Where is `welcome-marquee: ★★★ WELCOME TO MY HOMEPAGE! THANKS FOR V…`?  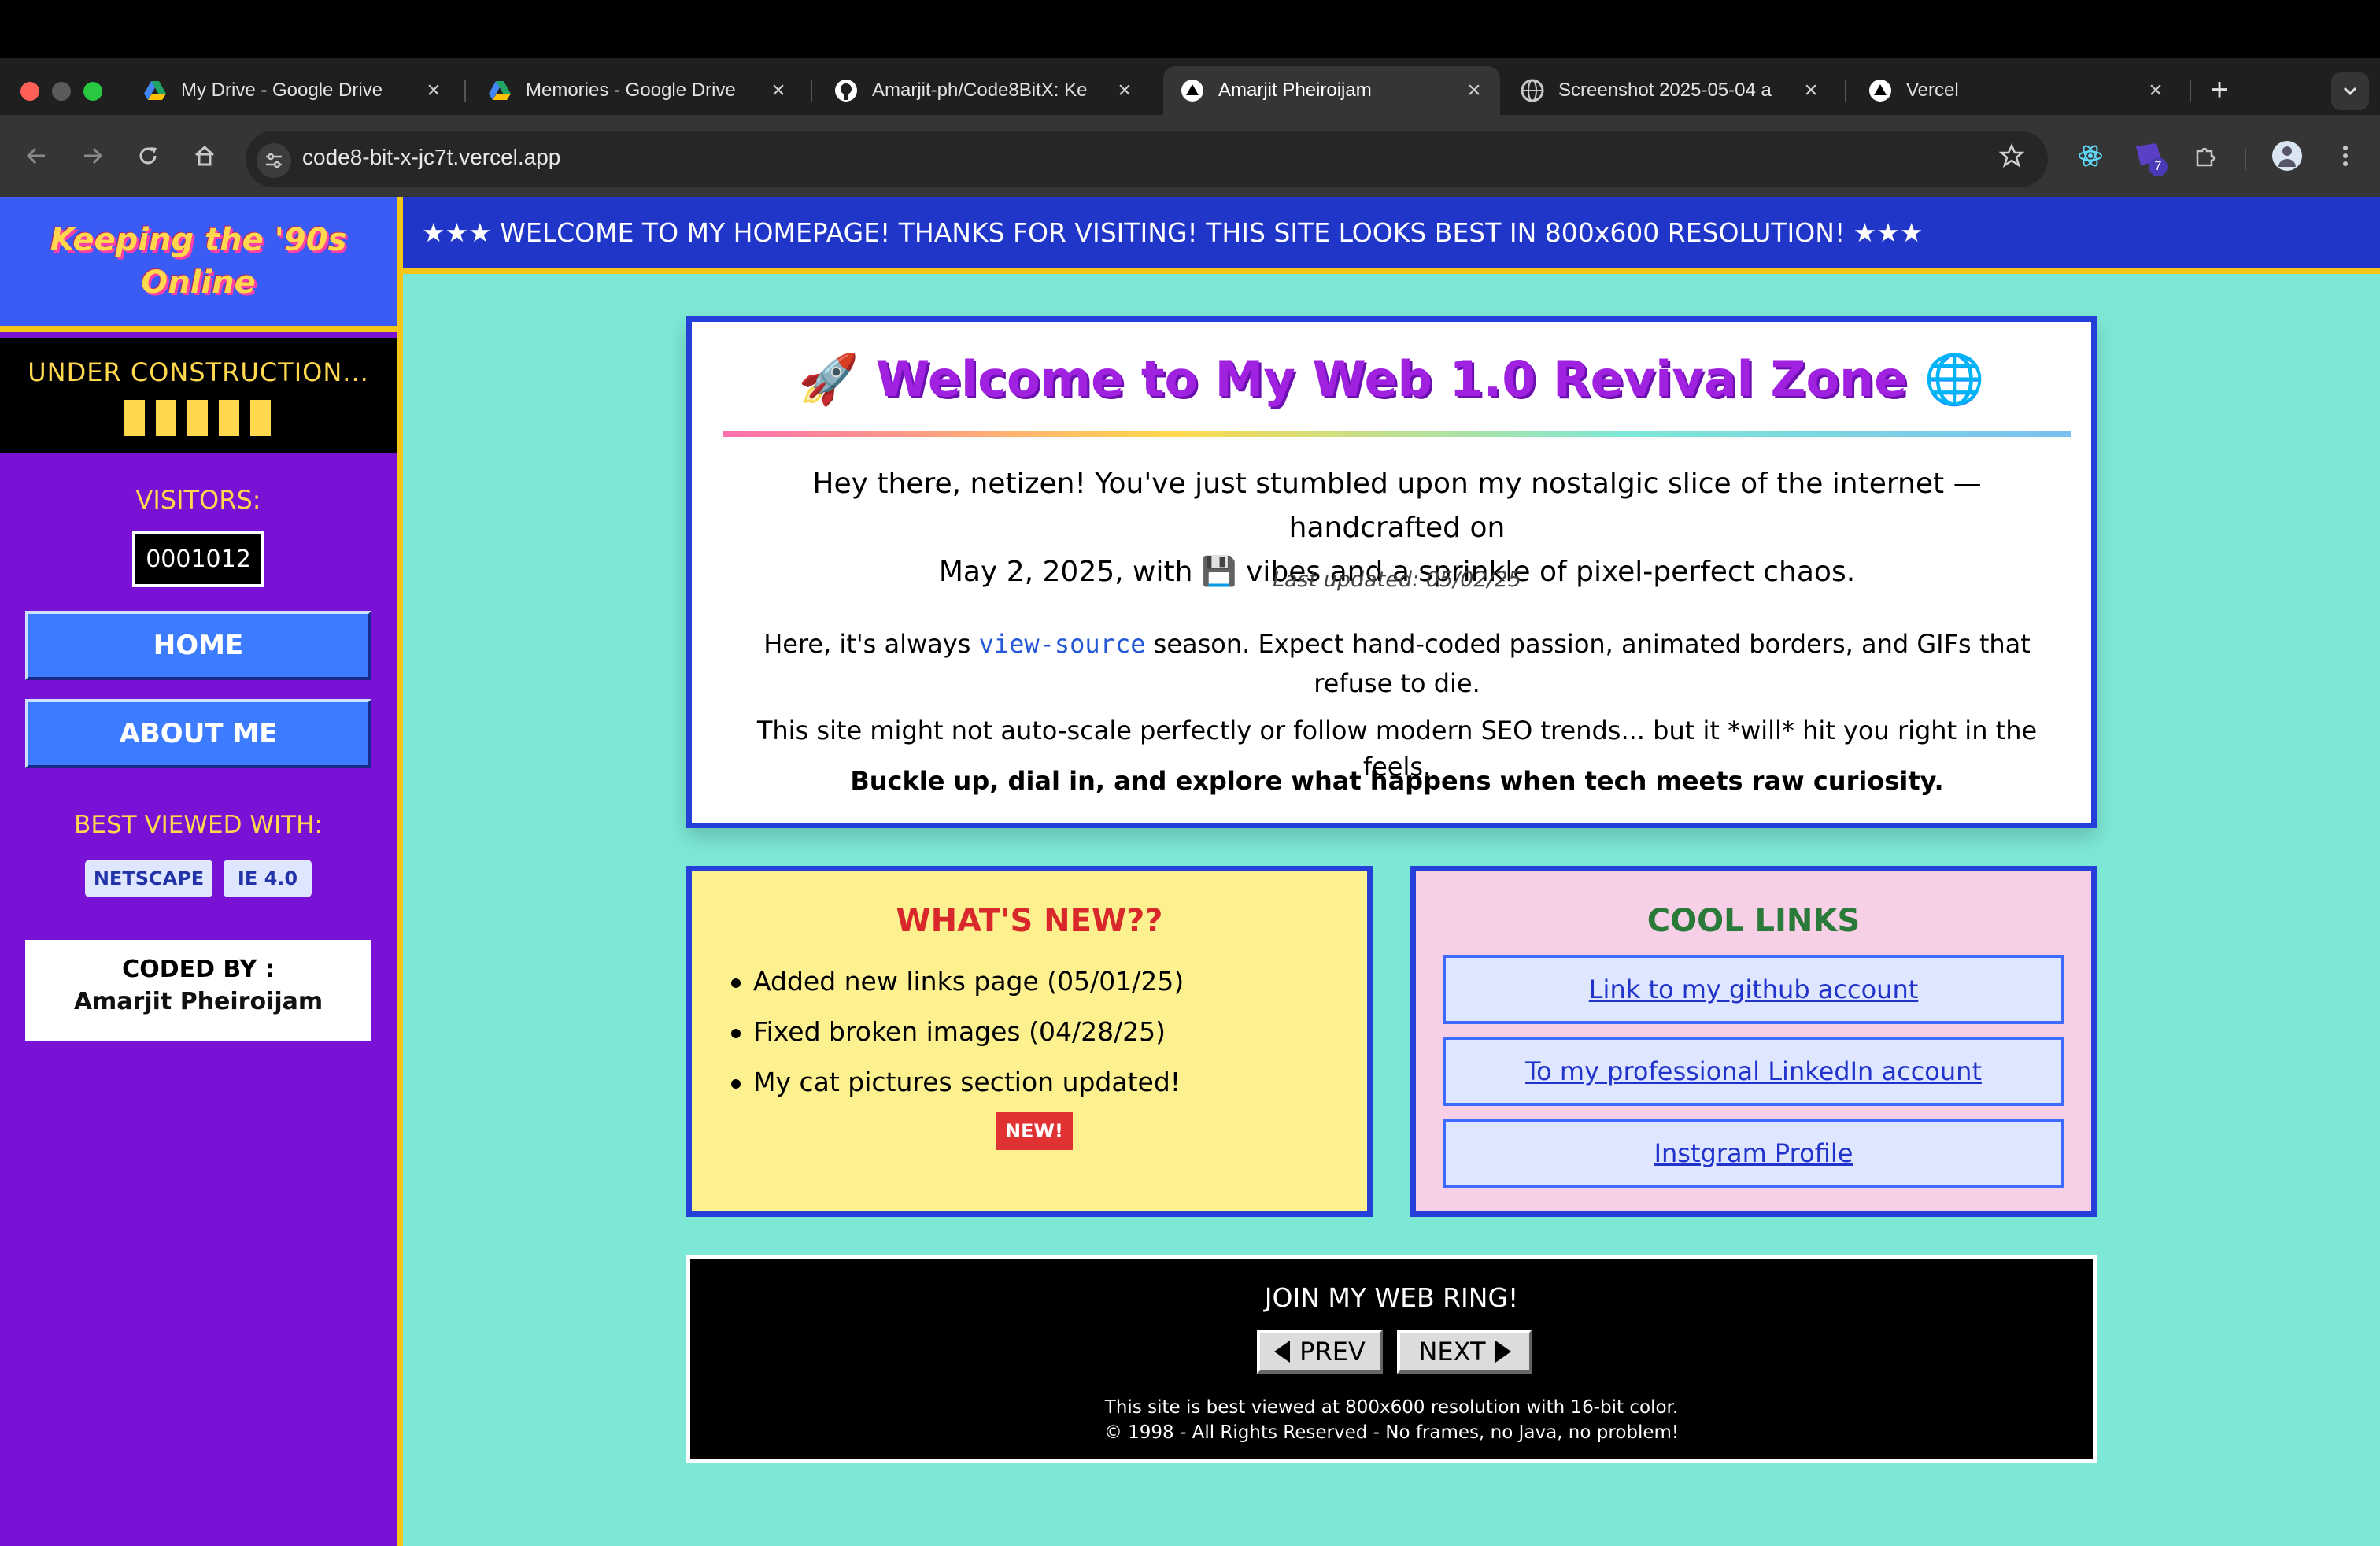
welcome-marquee: ★★★ WELCOME TO MY HOMEPAGE! THANKS FOR V… is located at coordinates (1391, 235).